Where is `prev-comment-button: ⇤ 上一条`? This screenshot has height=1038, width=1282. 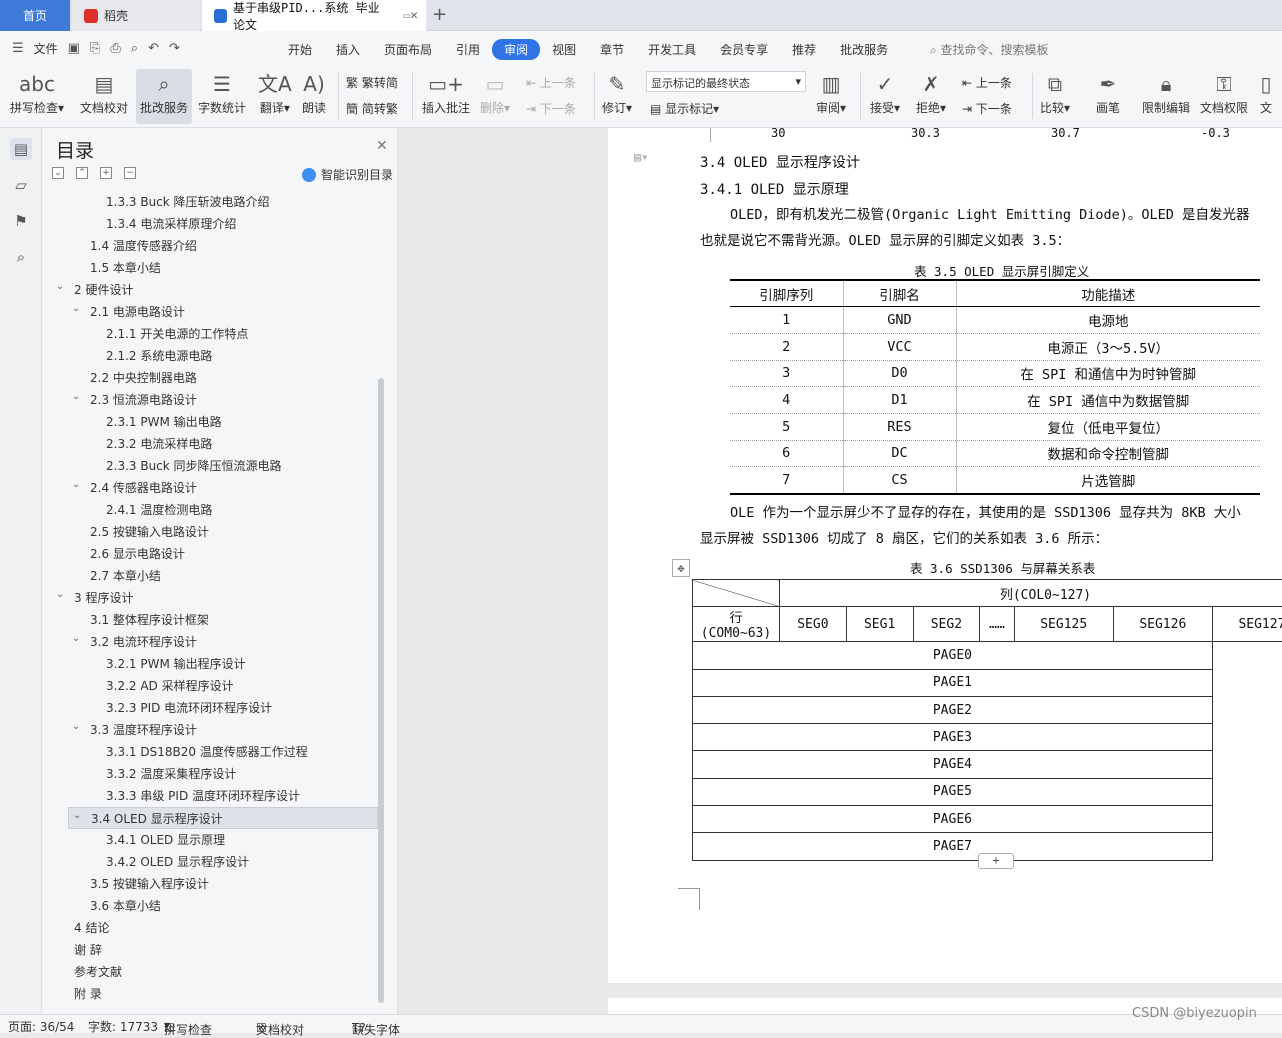 prev-comment-button: ⇤ 上一条 is located at coordinates (551, 82).